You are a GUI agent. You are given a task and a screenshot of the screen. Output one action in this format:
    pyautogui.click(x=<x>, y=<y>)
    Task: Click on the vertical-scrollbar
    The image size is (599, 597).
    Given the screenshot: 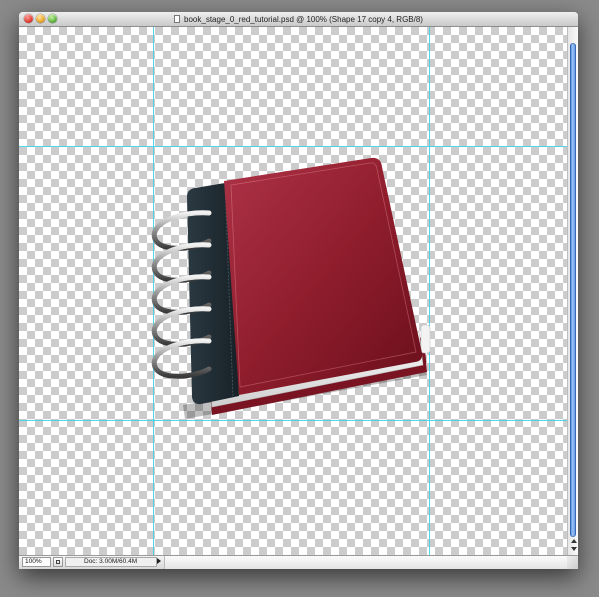 What is the action you would take?
    pyautogui.click(x=572, y=291)
    